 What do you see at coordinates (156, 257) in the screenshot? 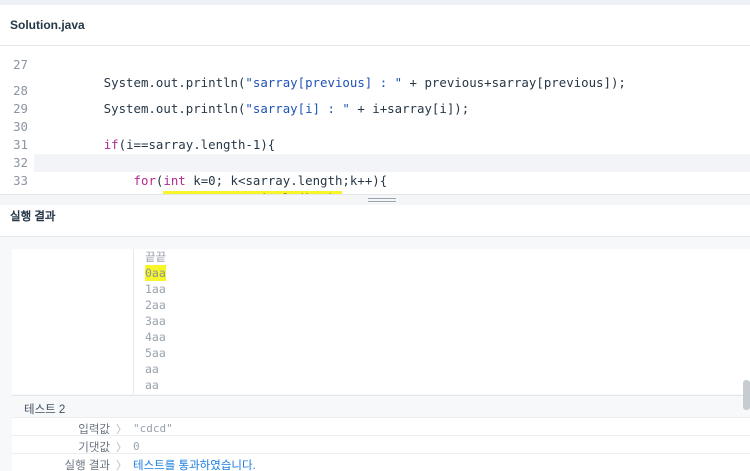
I see `output-line: 끝끝` at bounding box center [156, 257].